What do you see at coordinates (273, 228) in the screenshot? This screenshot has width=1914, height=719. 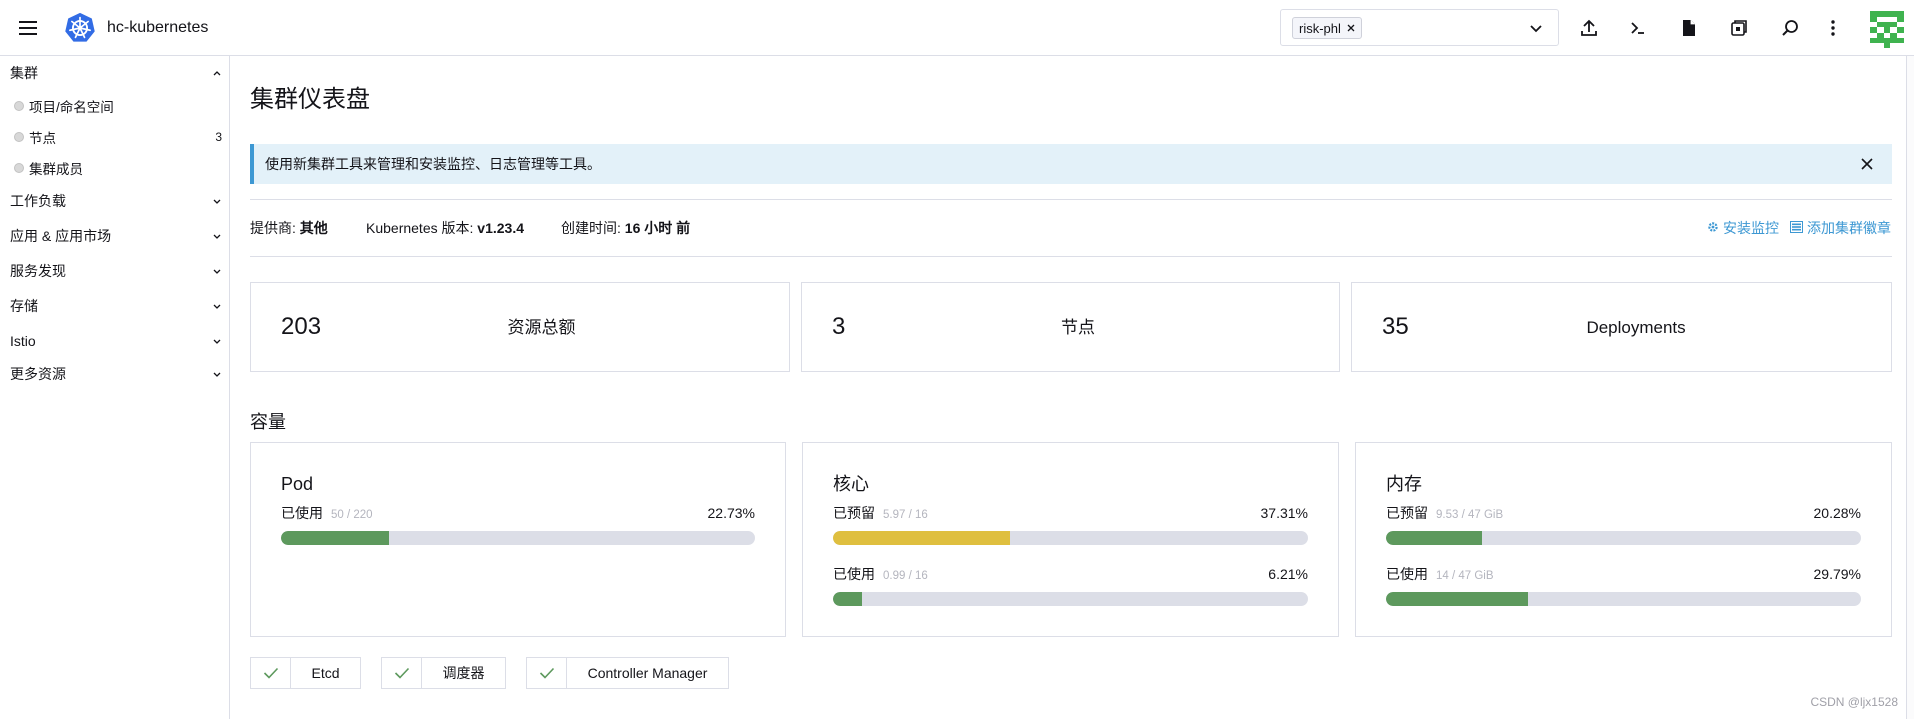 I see `provider-label: 提供商:` at bounding box center [273, 228].